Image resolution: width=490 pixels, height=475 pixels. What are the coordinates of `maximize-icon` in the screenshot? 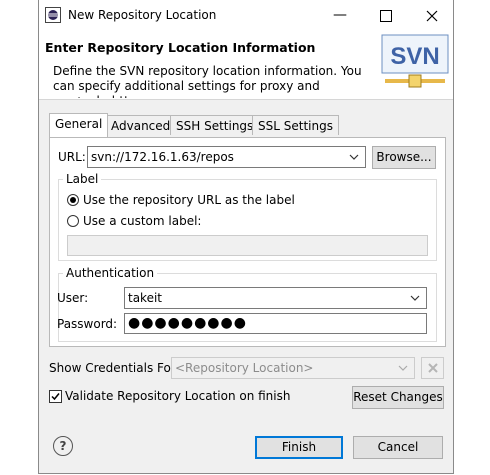 It's located at (386, 16).